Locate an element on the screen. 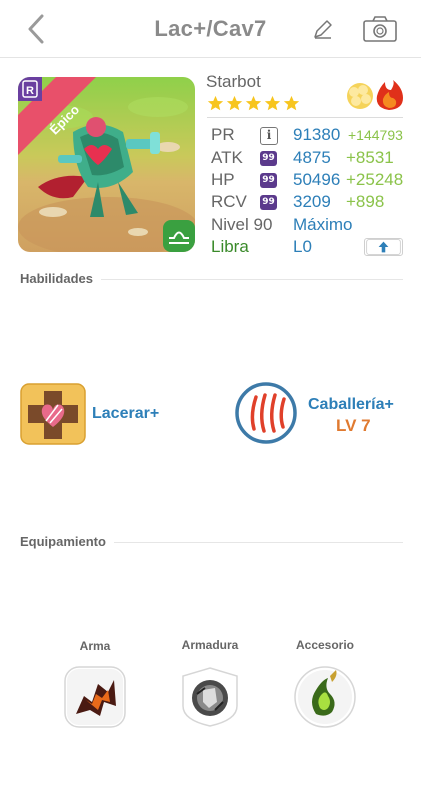 The image size is (421, 800). equip-label-weapon: Arma is located at coordinates (95, 646).